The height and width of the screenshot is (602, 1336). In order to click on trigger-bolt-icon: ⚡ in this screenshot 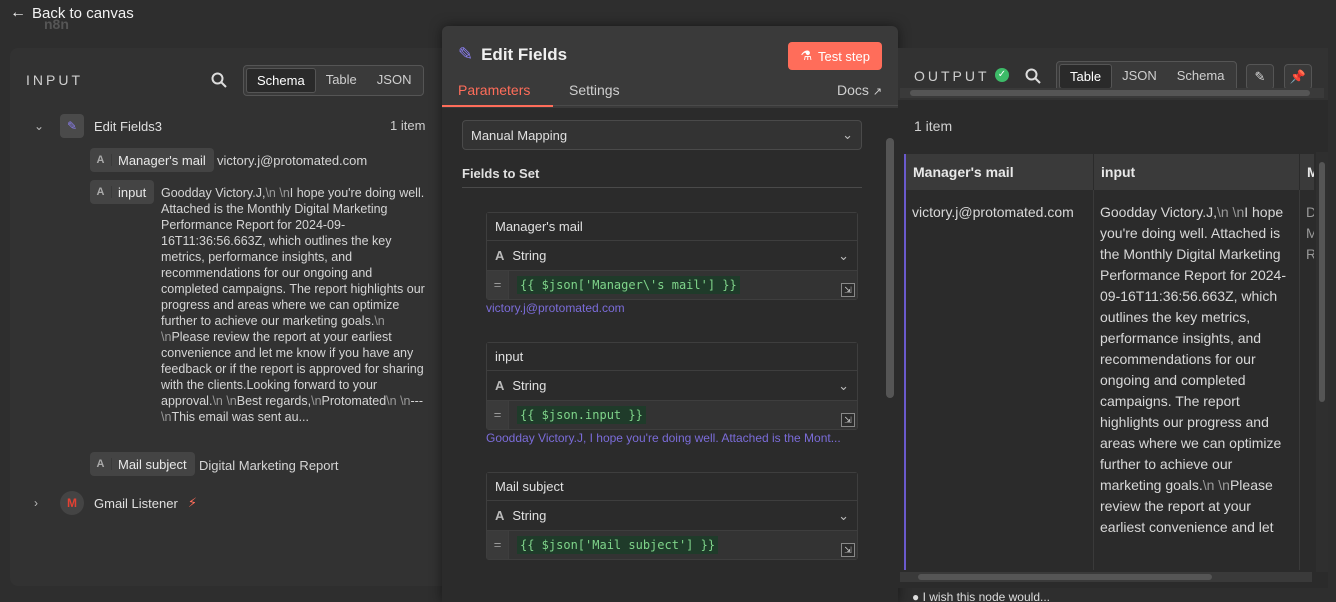, I will do `click(192, 502)`.